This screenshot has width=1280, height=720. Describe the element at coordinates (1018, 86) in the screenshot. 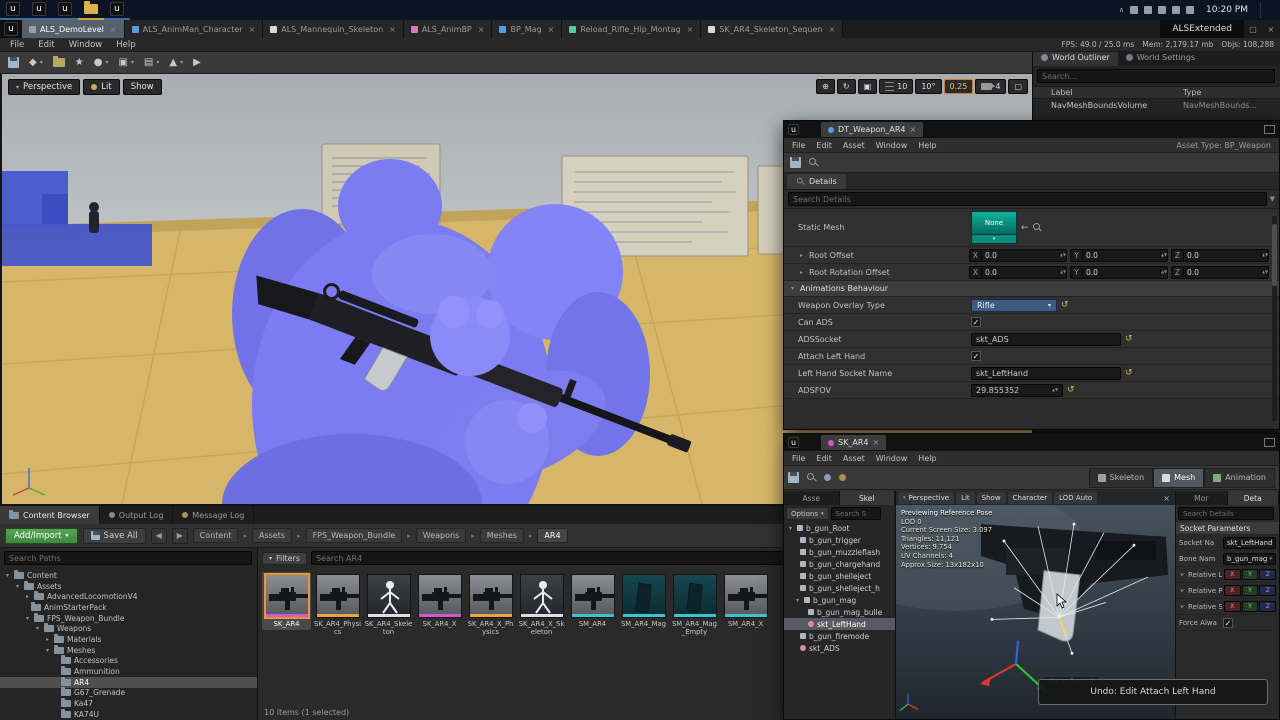

I see `maximize-viewport-button: ▢` at that location.